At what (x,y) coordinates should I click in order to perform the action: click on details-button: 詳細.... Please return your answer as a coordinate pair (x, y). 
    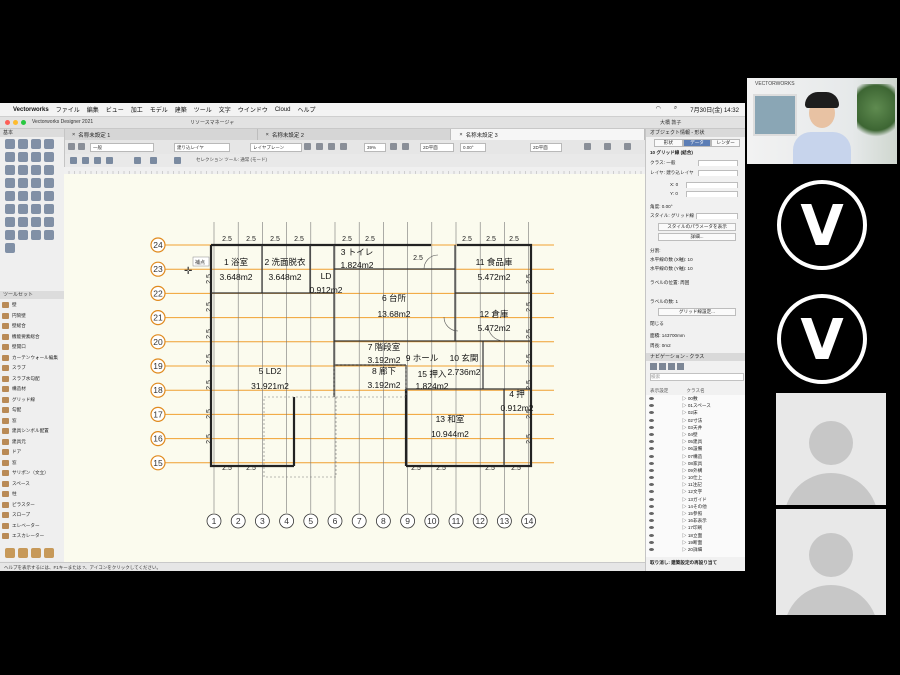
    Looking at the image, I should click on (697, 237).